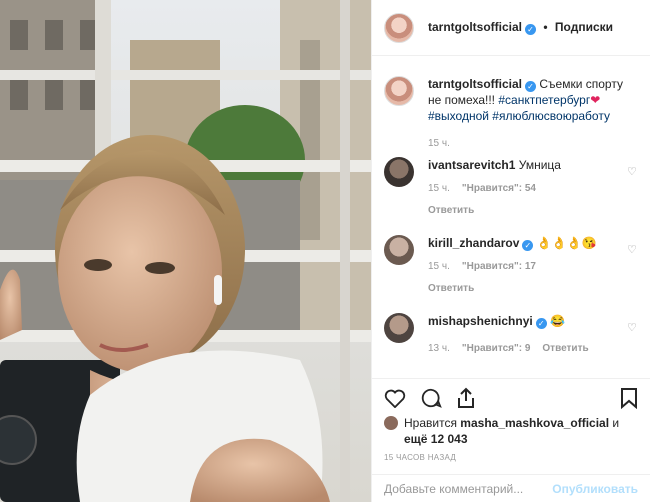 This screenshot has height=502, width=650. What do you see at coordinates (566, 243) in the screenshot?
I see `comment-text: 👌👌👌😘` at bounding box center [566, 243].